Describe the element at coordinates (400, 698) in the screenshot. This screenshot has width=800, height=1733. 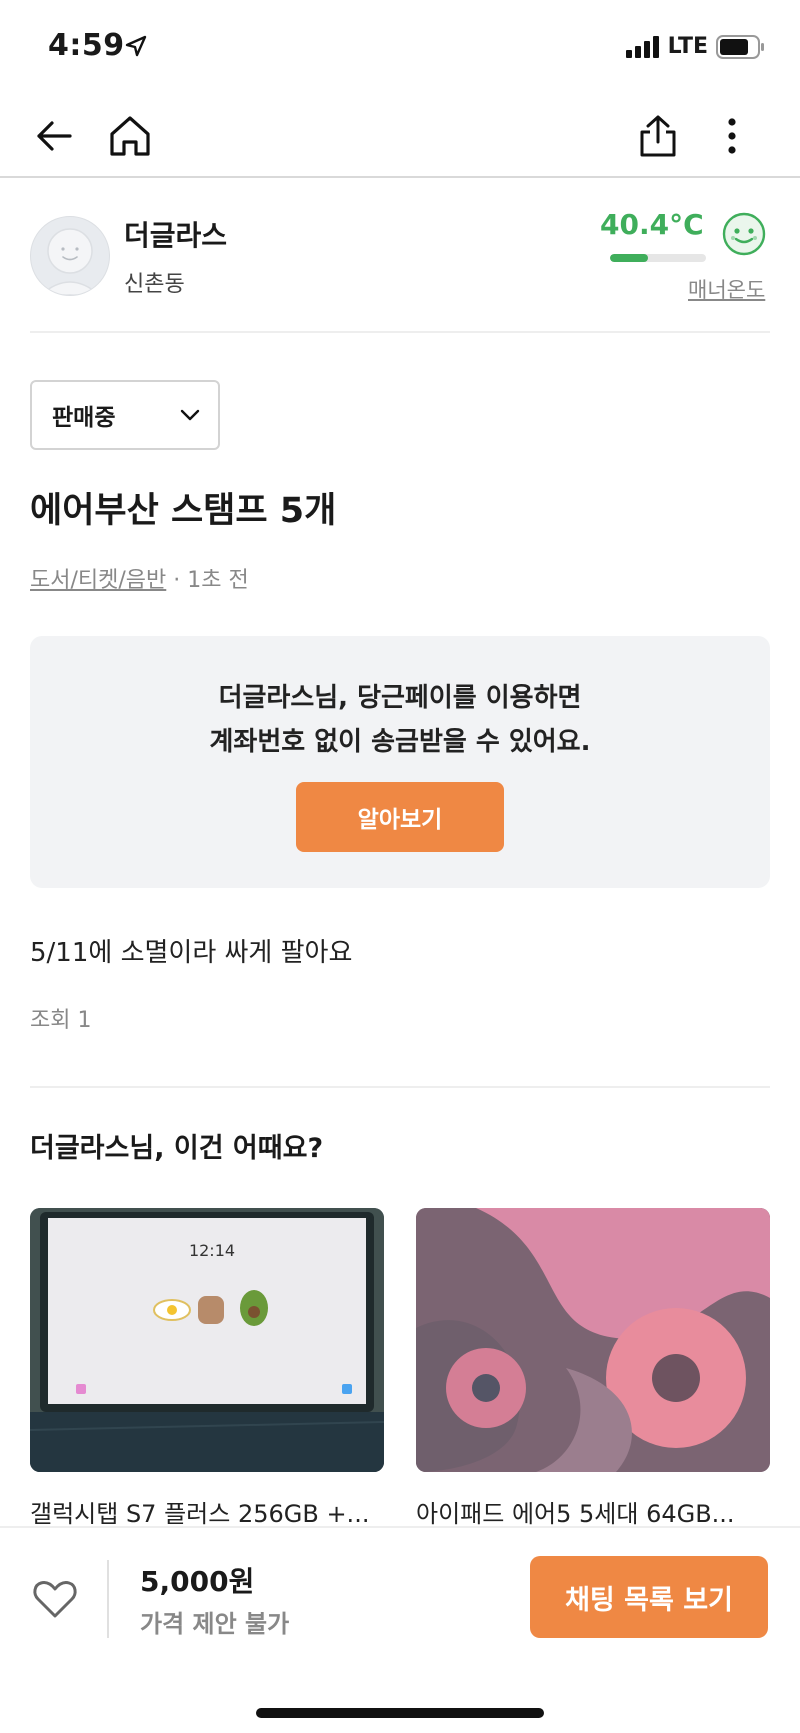
I see `pay-promo-line1: 더글라스님, 당근페이를 이용하면` at that location.